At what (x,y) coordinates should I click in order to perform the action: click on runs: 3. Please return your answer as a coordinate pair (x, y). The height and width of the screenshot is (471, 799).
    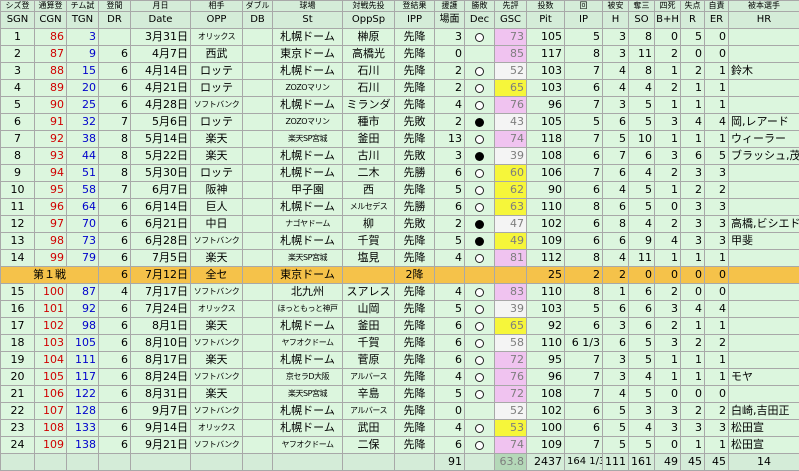
    Looking at the image, I should click on (693, 241).